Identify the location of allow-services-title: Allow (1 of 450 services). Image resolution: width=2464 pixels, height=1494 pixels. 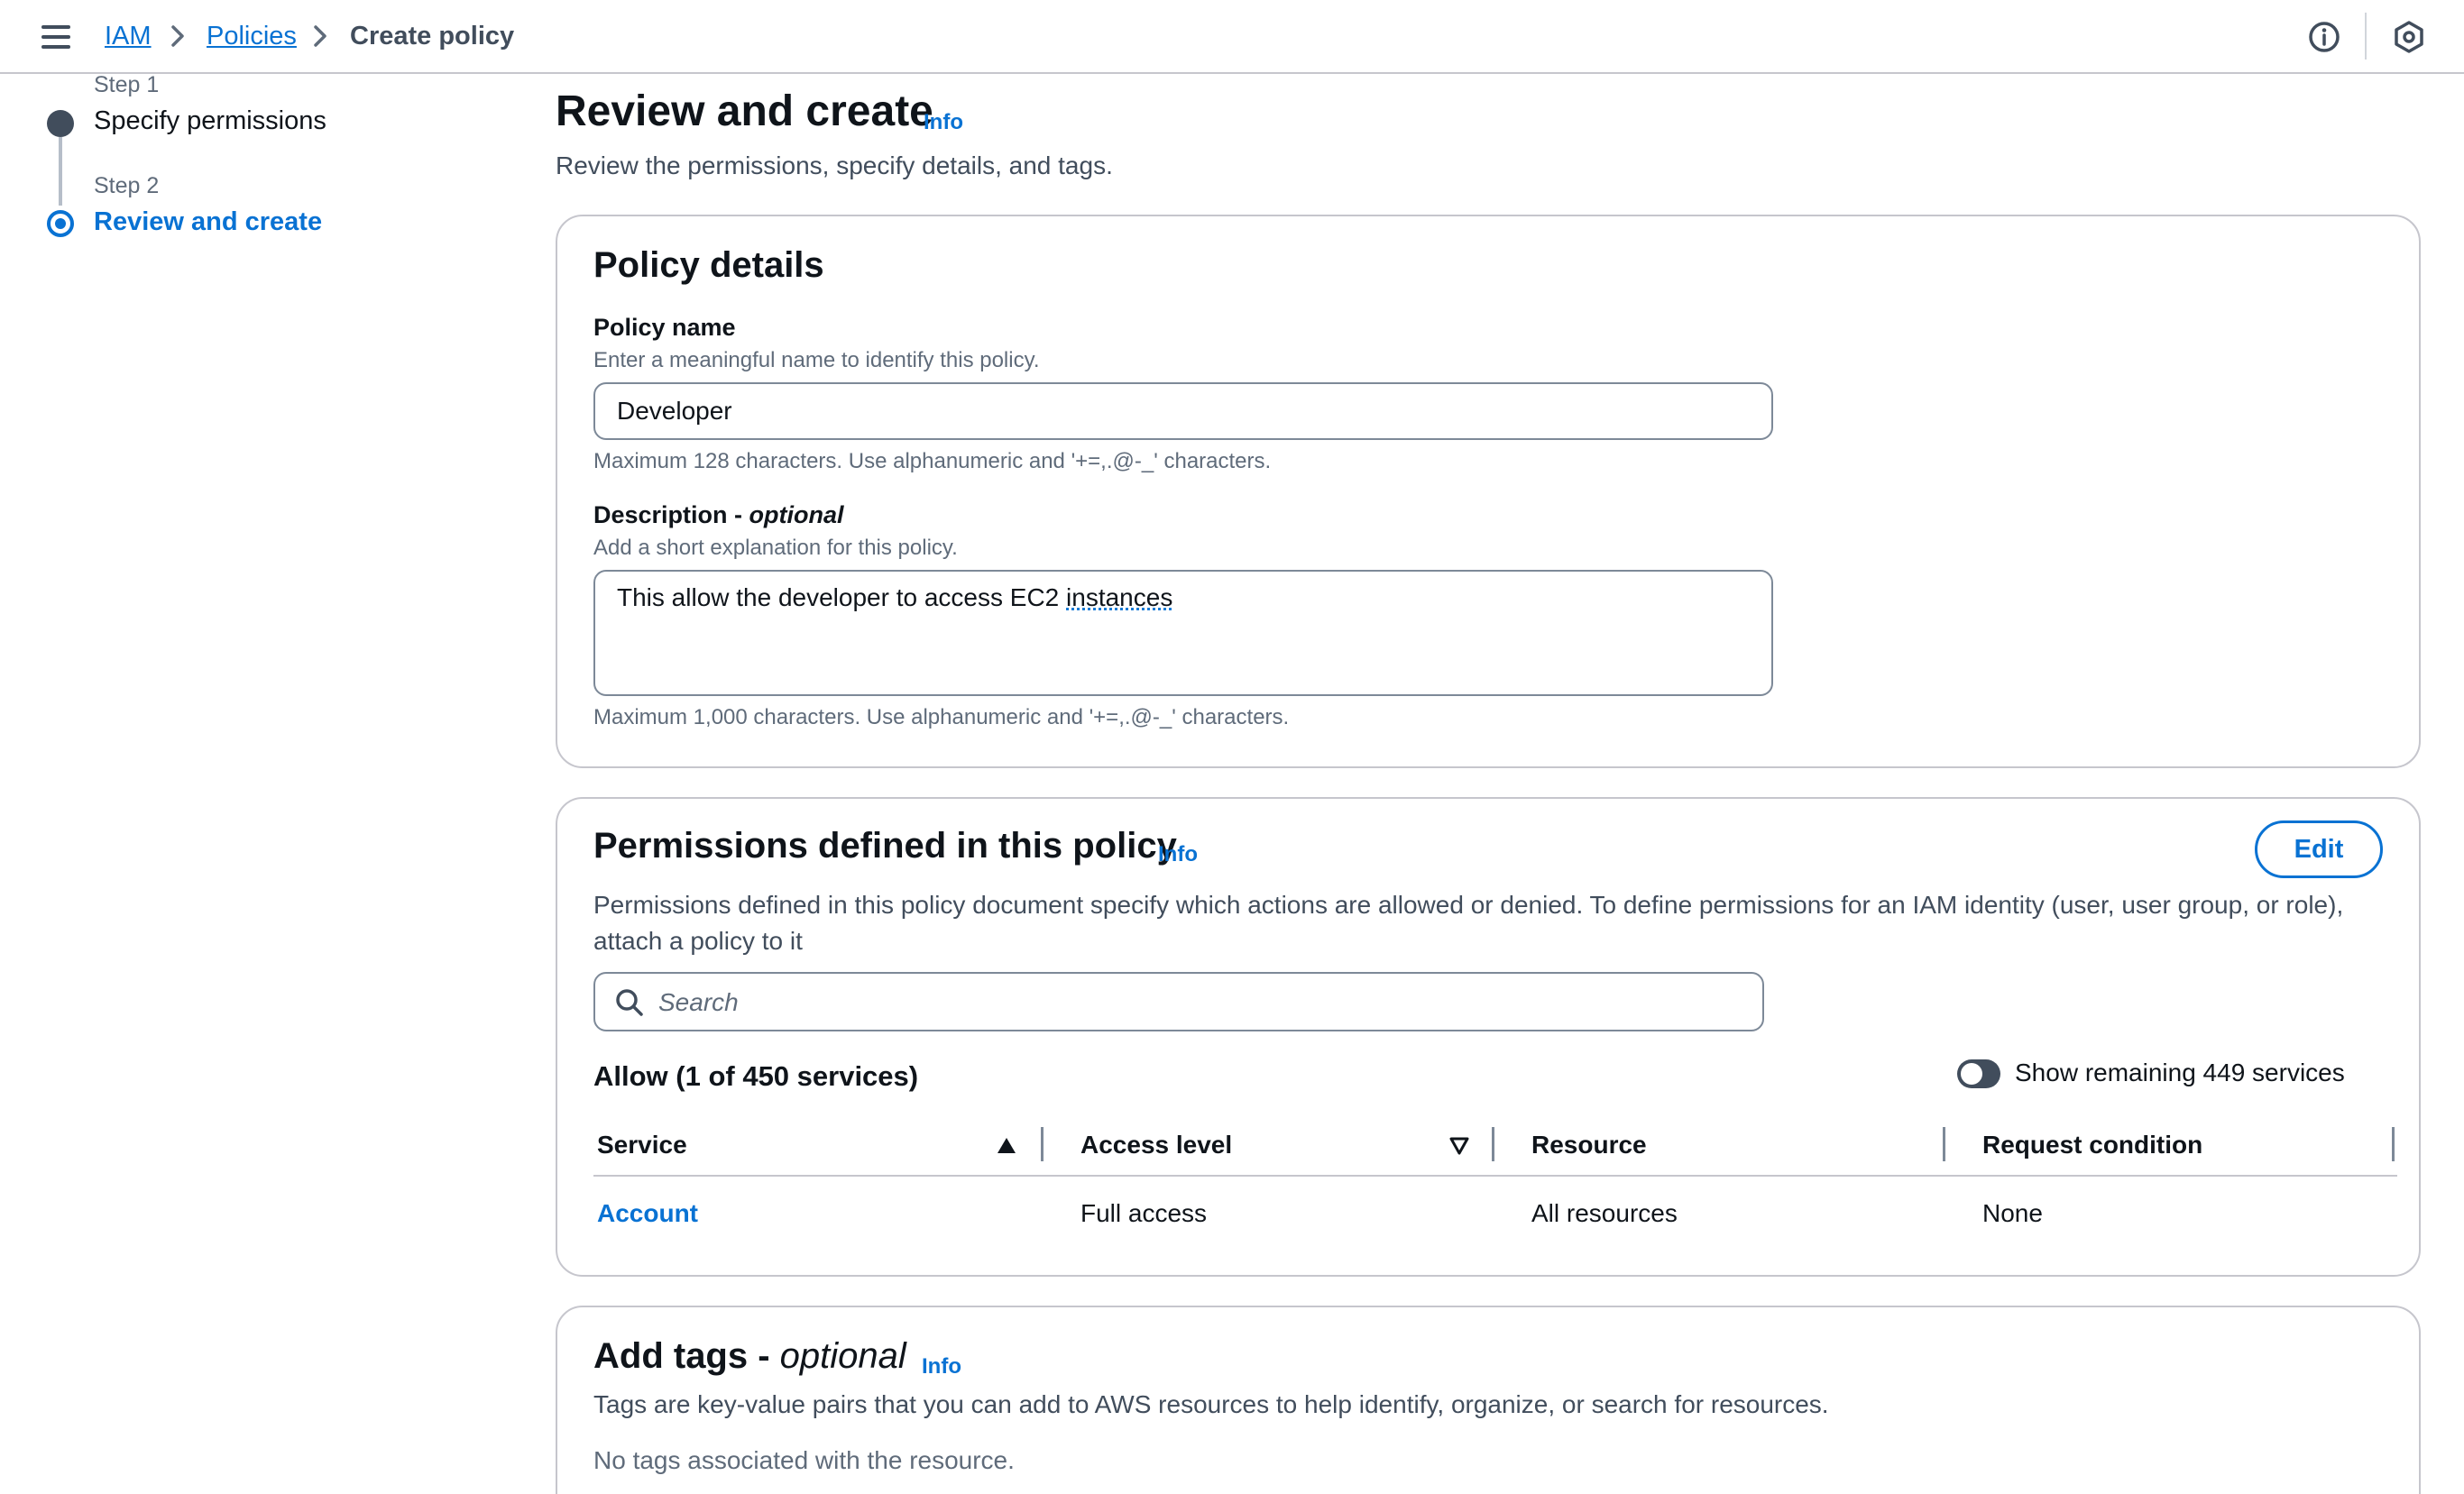
(756, 1076).